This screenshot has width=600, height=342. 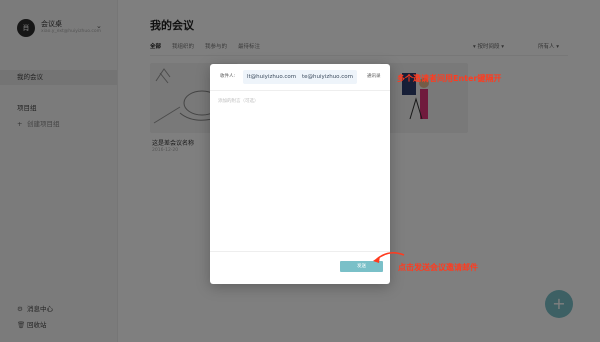 What do you see at coordinates (438, 267) in the screenshot?
I see `annotation-send-hint: 点击发送会议邀请邮件` at bounding box center [438, 267].